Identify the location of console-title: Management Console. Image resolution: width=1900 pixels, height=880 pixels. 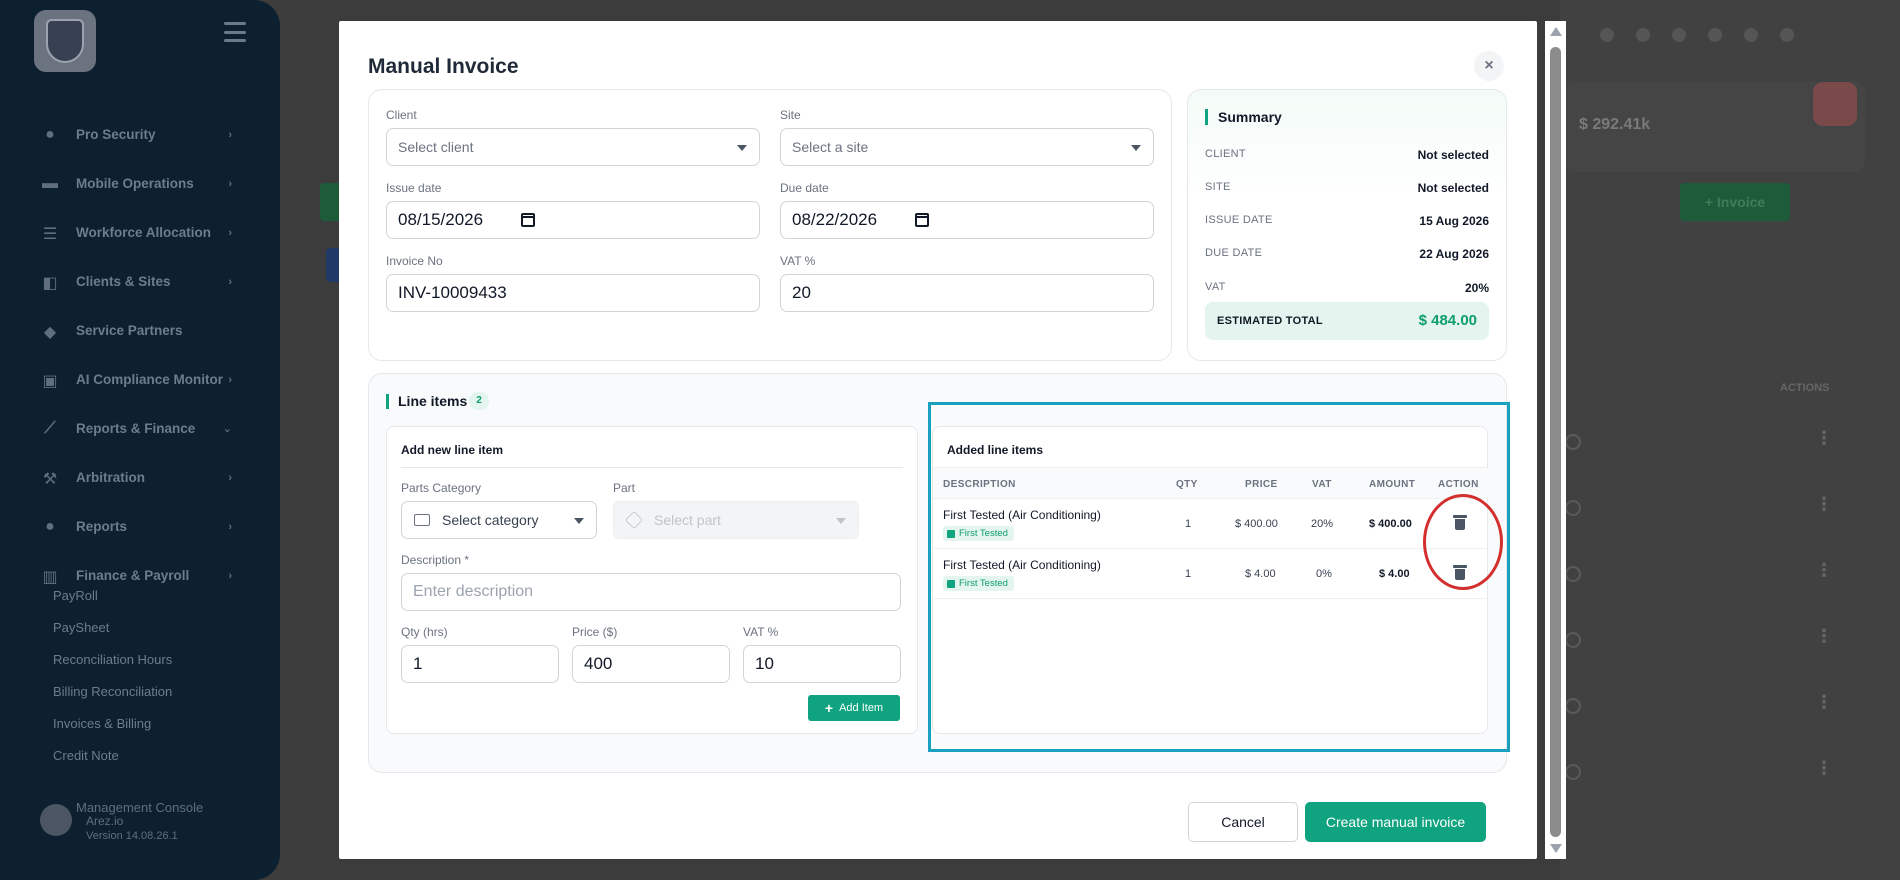
(140, 807).